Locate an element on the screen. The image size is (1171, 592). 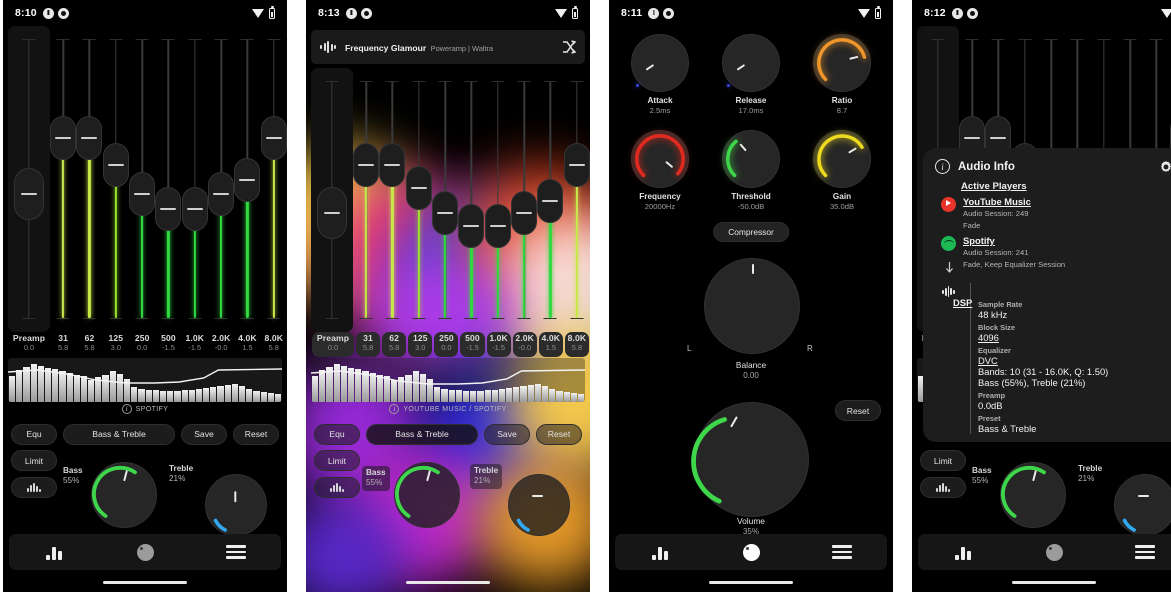
gear-icon is located at coordinates (1165, 167).